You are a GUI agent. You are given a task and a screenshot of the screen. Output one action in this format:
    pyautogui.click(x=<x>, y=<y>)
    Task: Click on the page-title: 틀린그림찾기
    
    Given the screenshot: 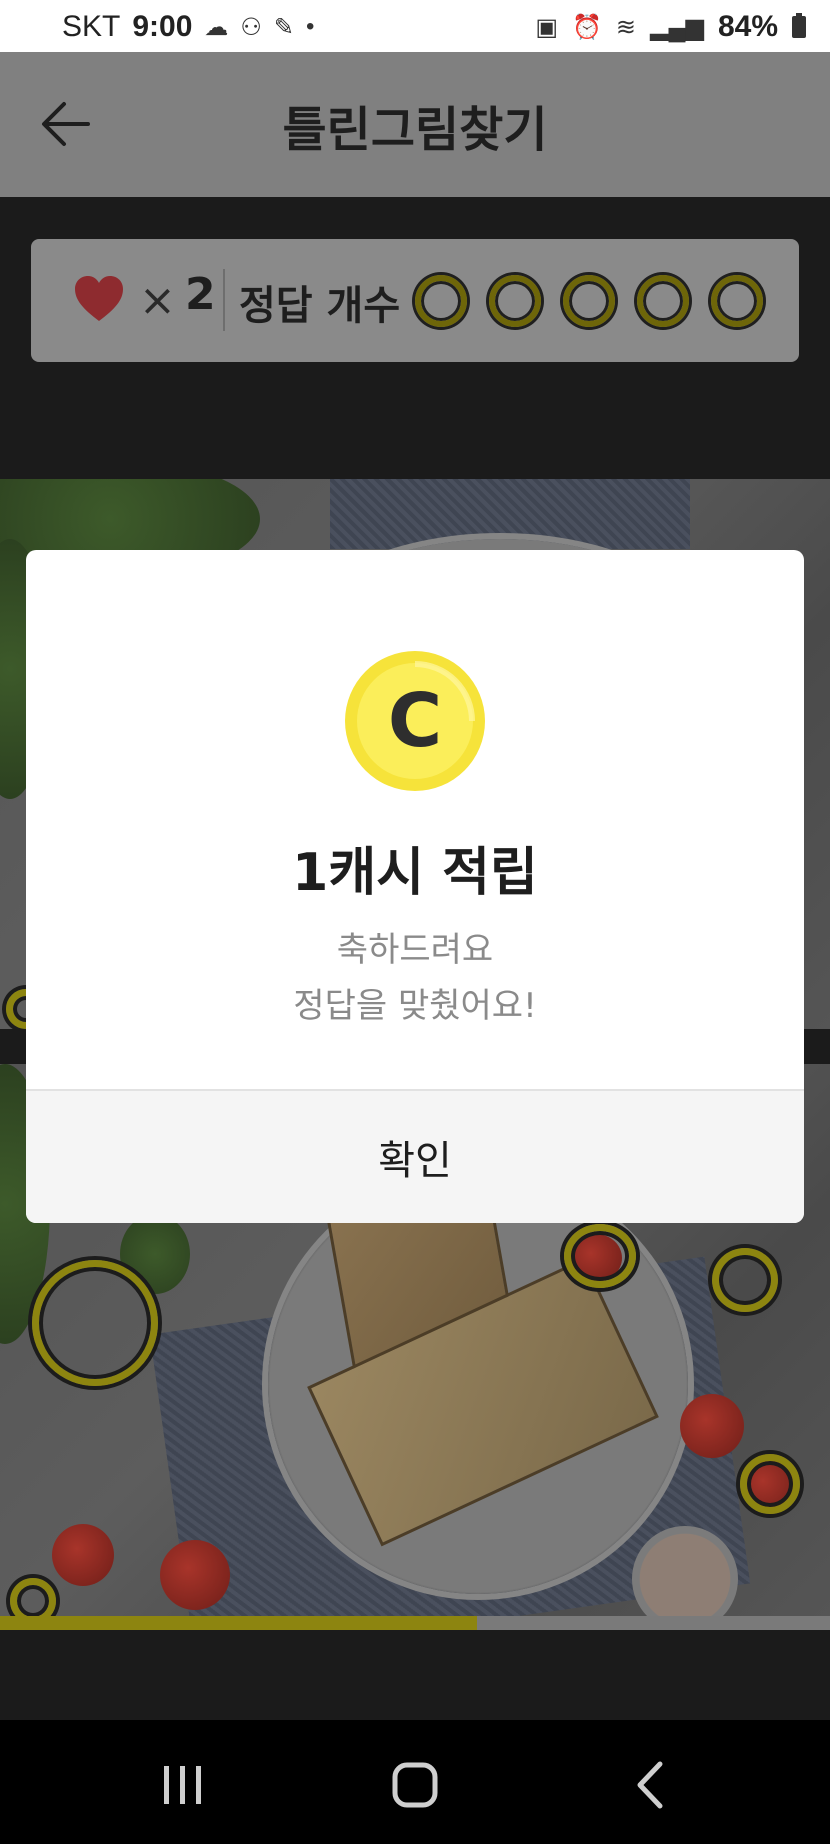 What is the action you would take?
    pyautogui.click(x=415, y=130)
    